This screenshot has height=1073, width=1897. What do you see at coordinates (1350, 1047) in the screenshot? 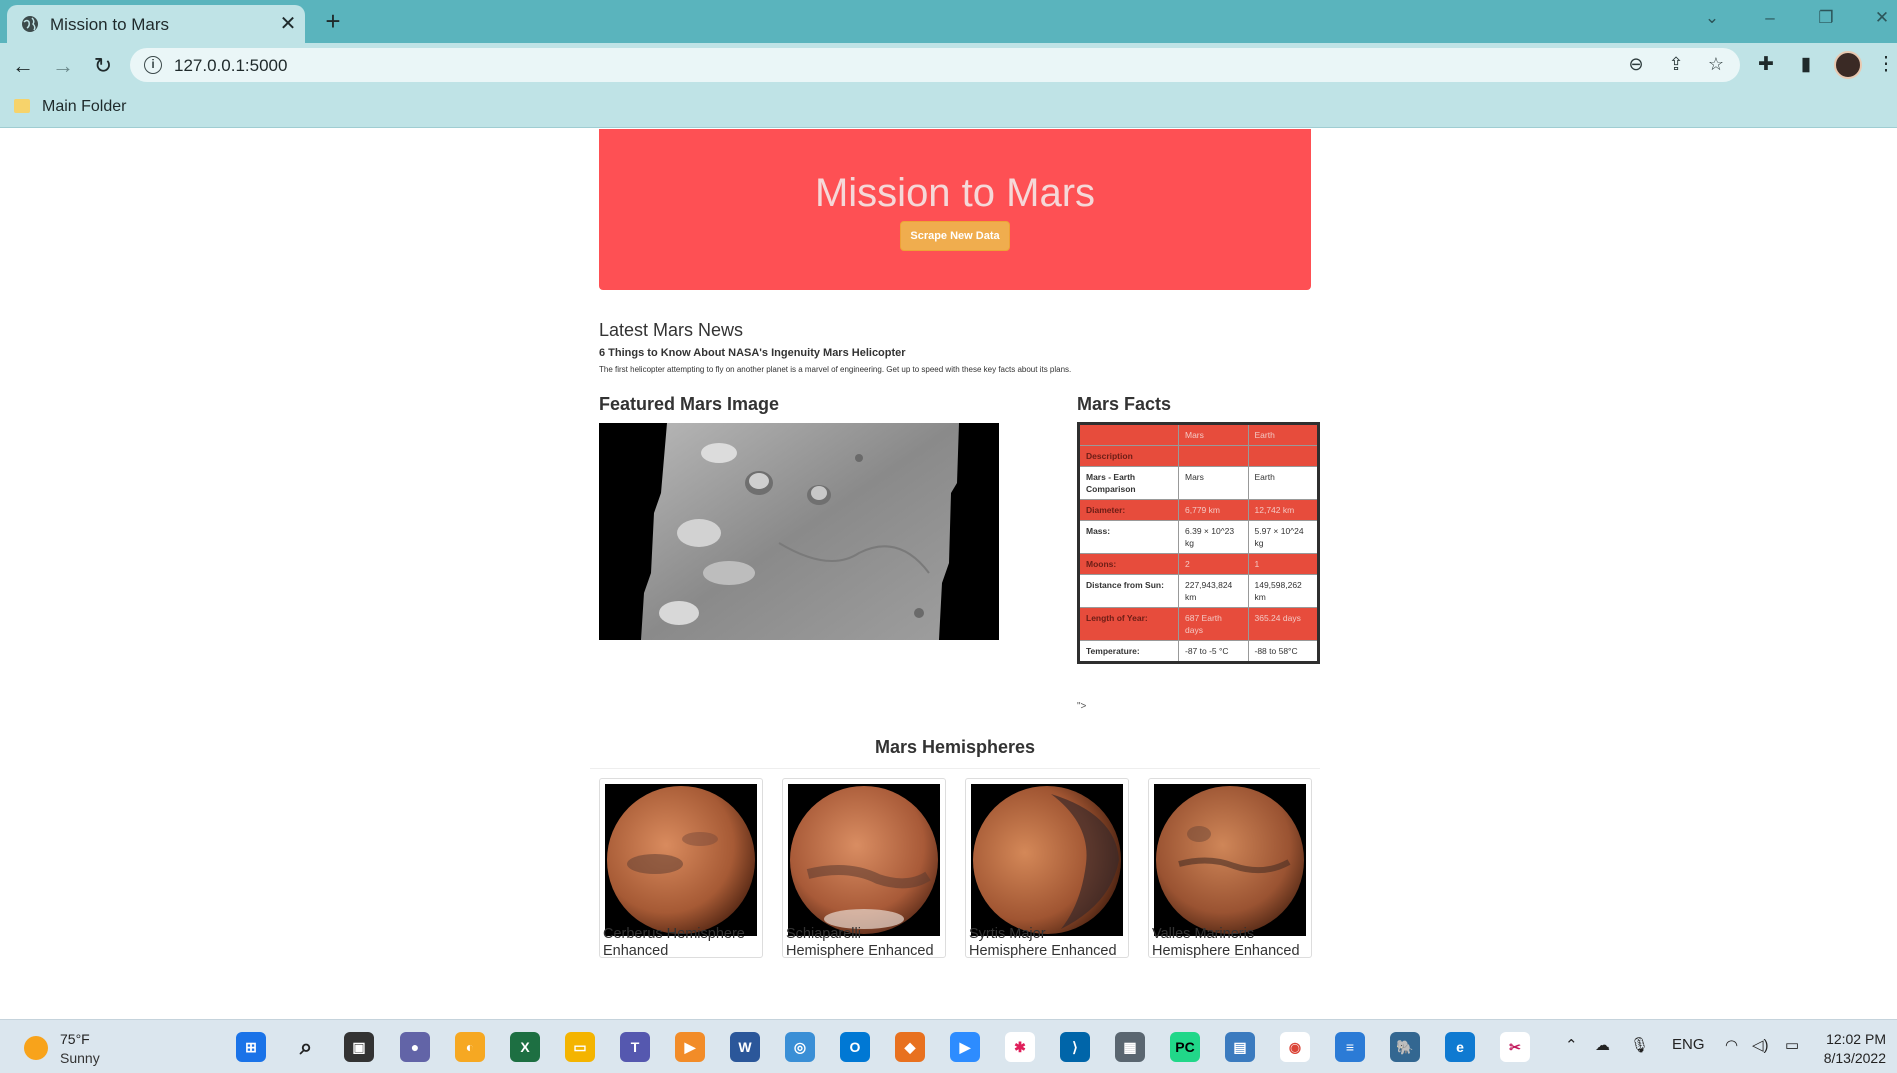
I see `notepad-icon: ≡` at bounding box center [1350, 1047].